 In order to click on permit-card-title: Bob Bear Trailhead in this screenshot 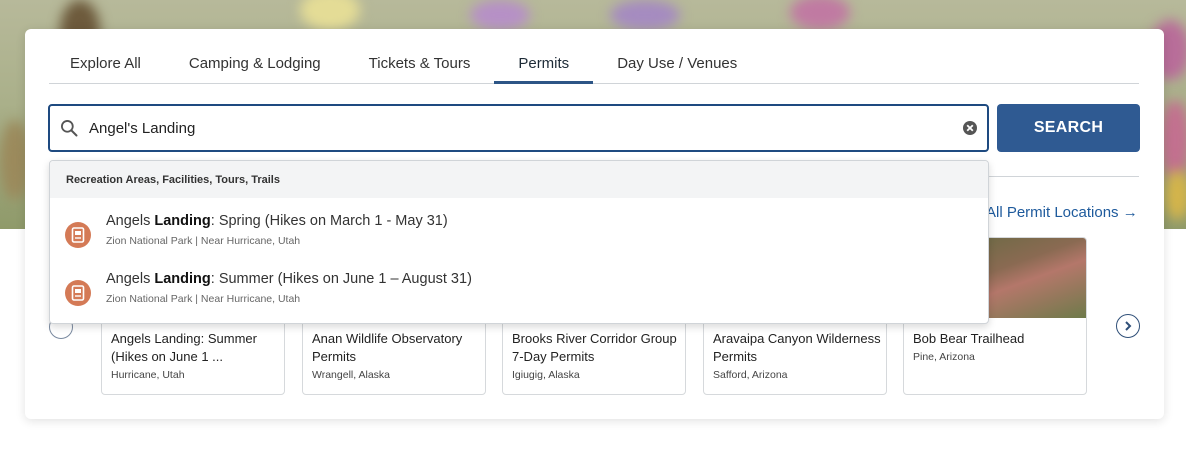, I will do `click(969, 338)`.